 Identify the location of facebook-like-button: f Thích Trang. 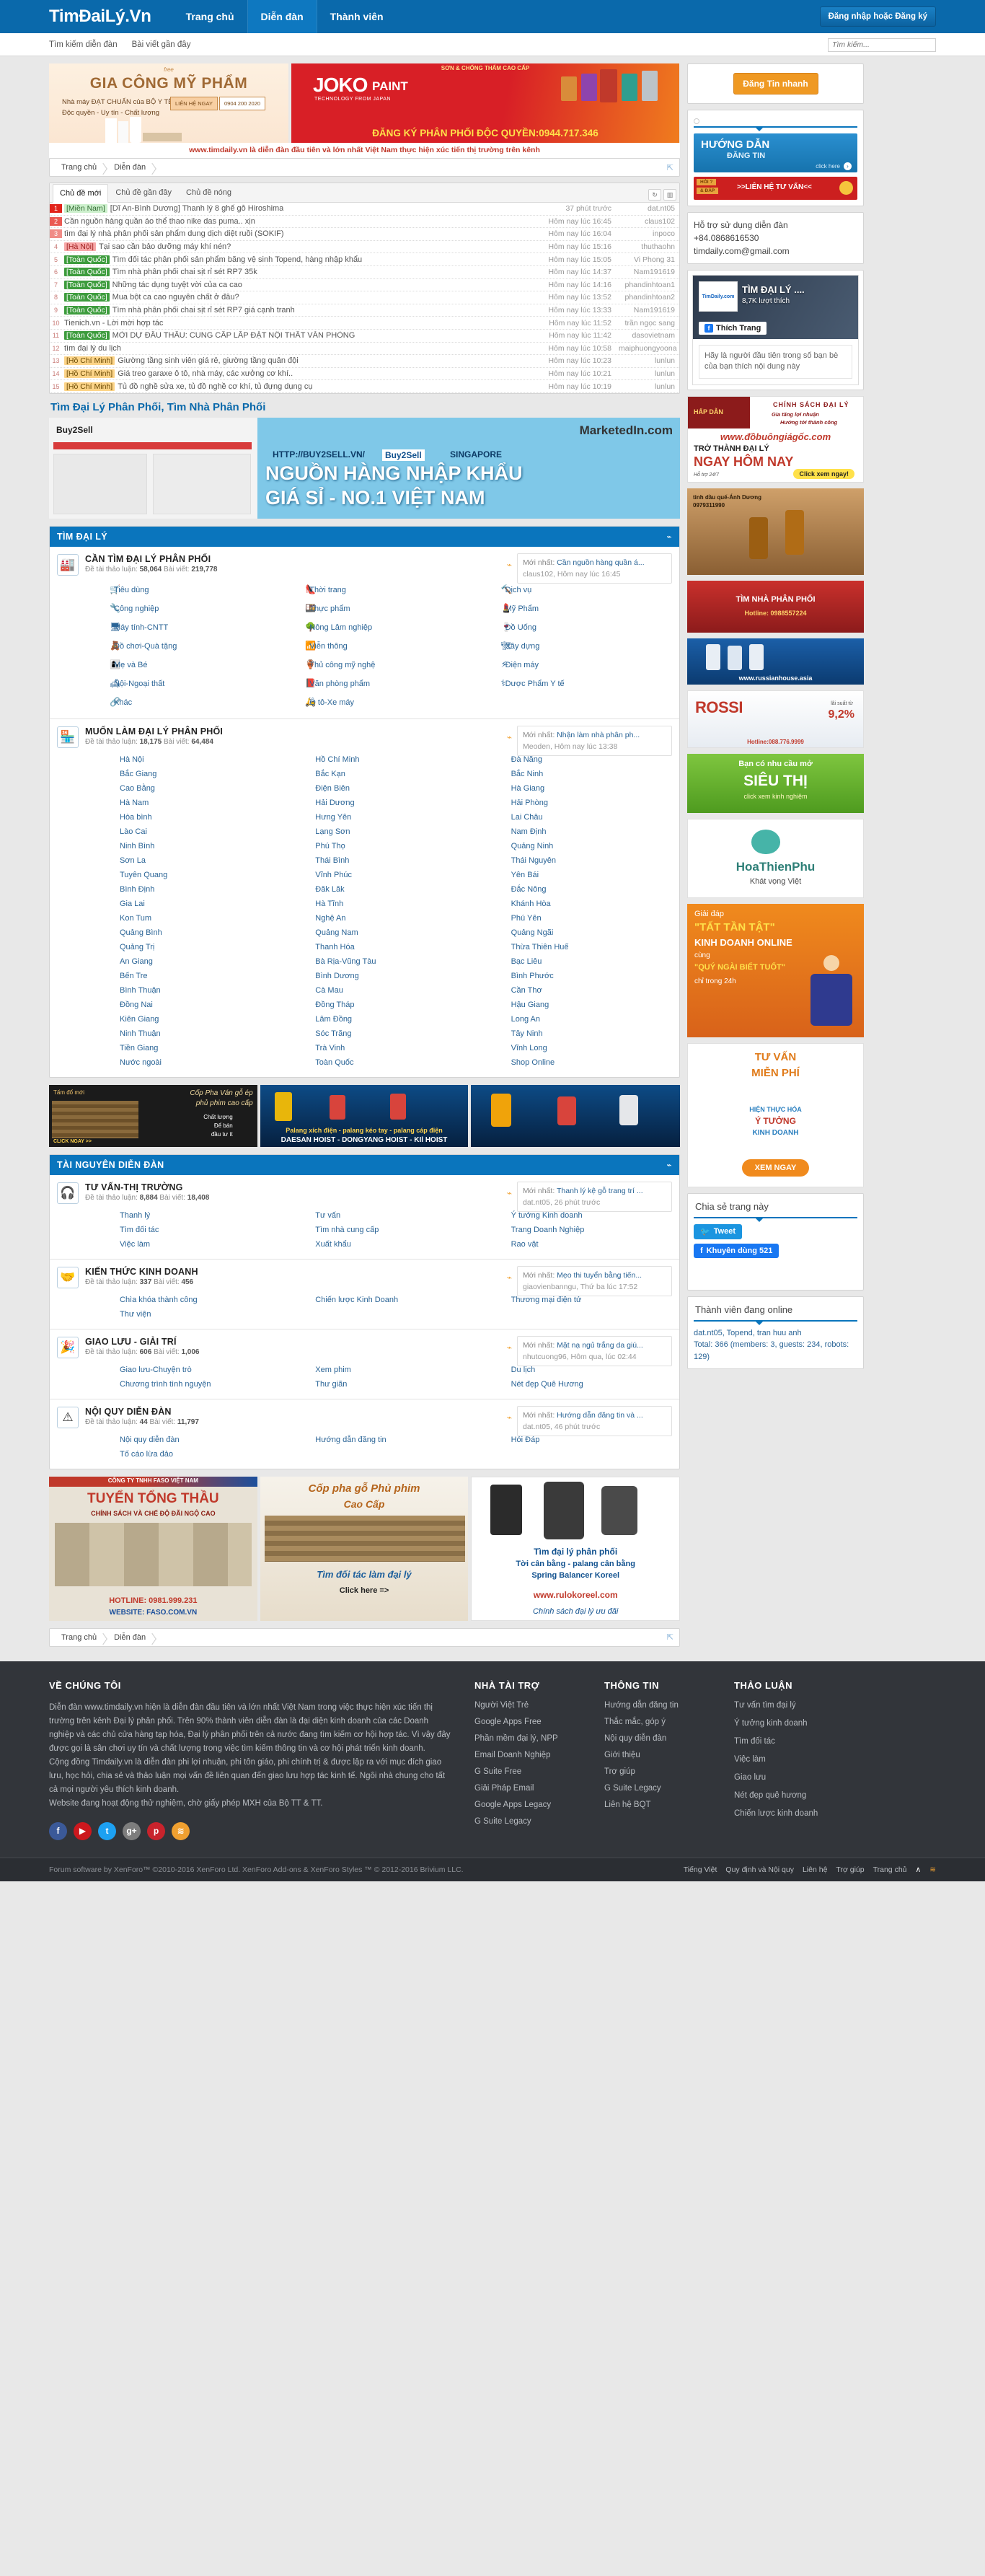
(733, 328).